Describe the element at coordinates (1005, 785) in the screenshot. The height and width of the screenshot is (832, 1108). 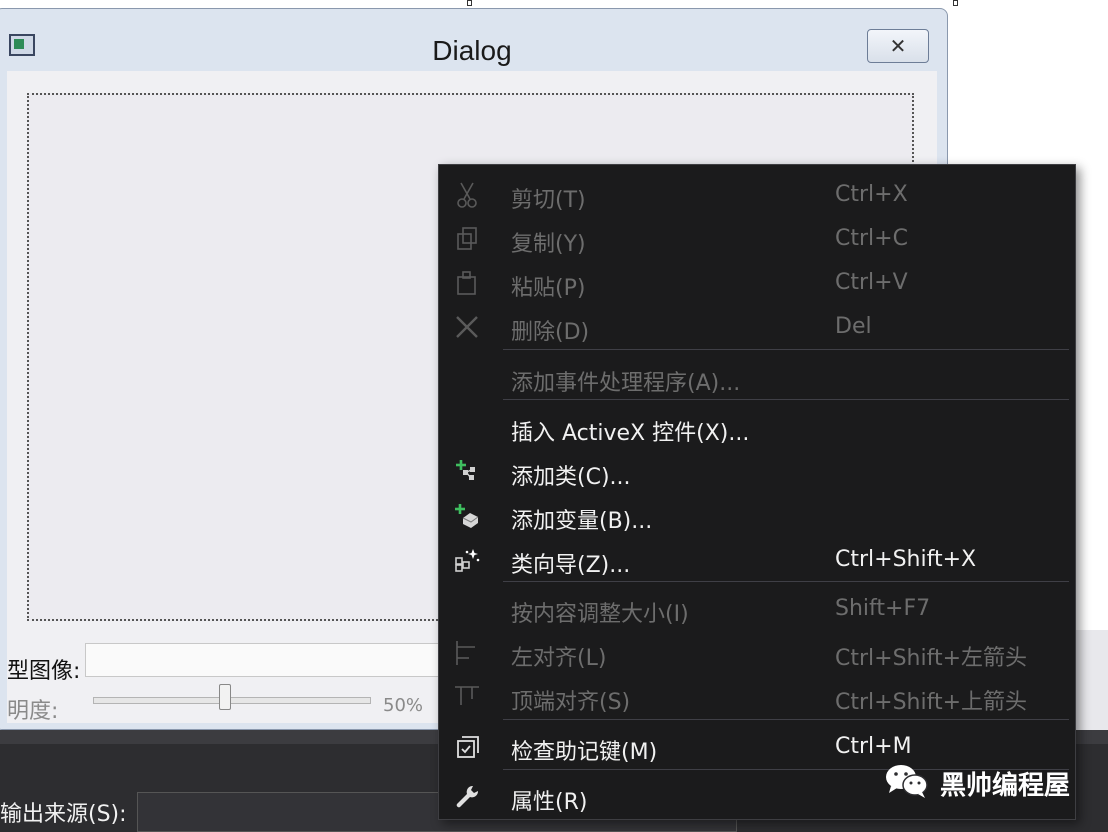
I see `watermark-text: 黑帅编程屋` at that location.